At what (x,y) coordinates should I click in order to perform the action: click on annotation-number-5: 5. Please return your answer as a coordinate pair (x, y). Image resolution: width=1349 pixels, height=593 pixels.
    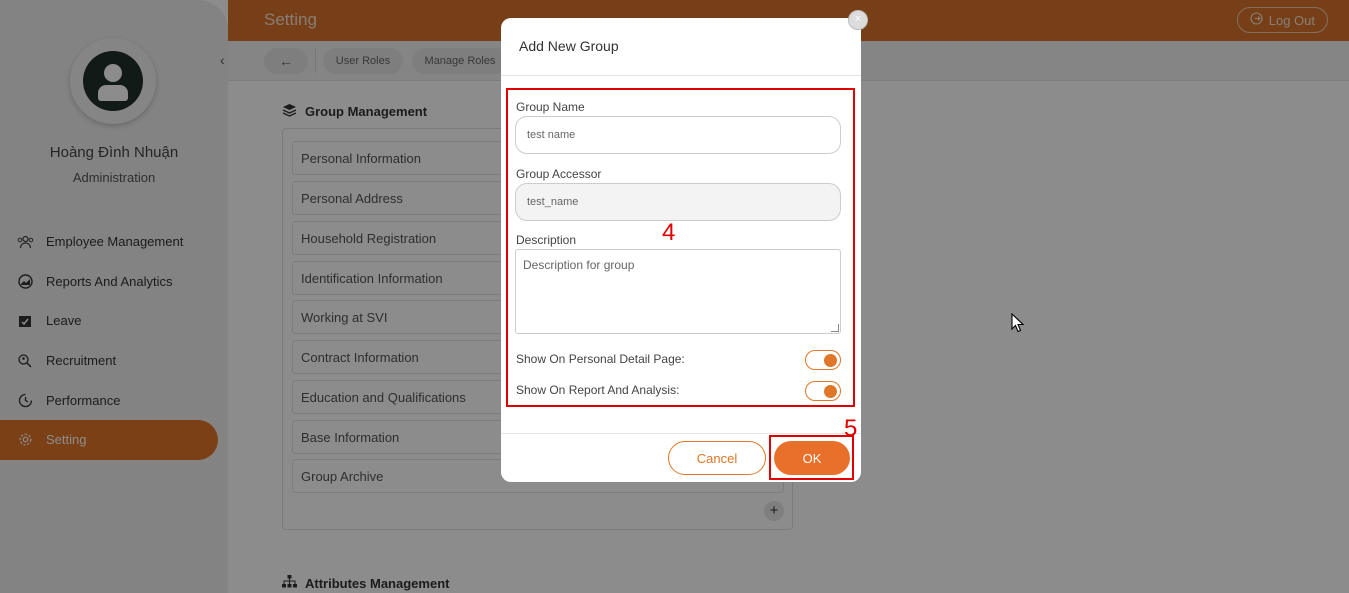
    Looking at the image, I should click on (851, 428).